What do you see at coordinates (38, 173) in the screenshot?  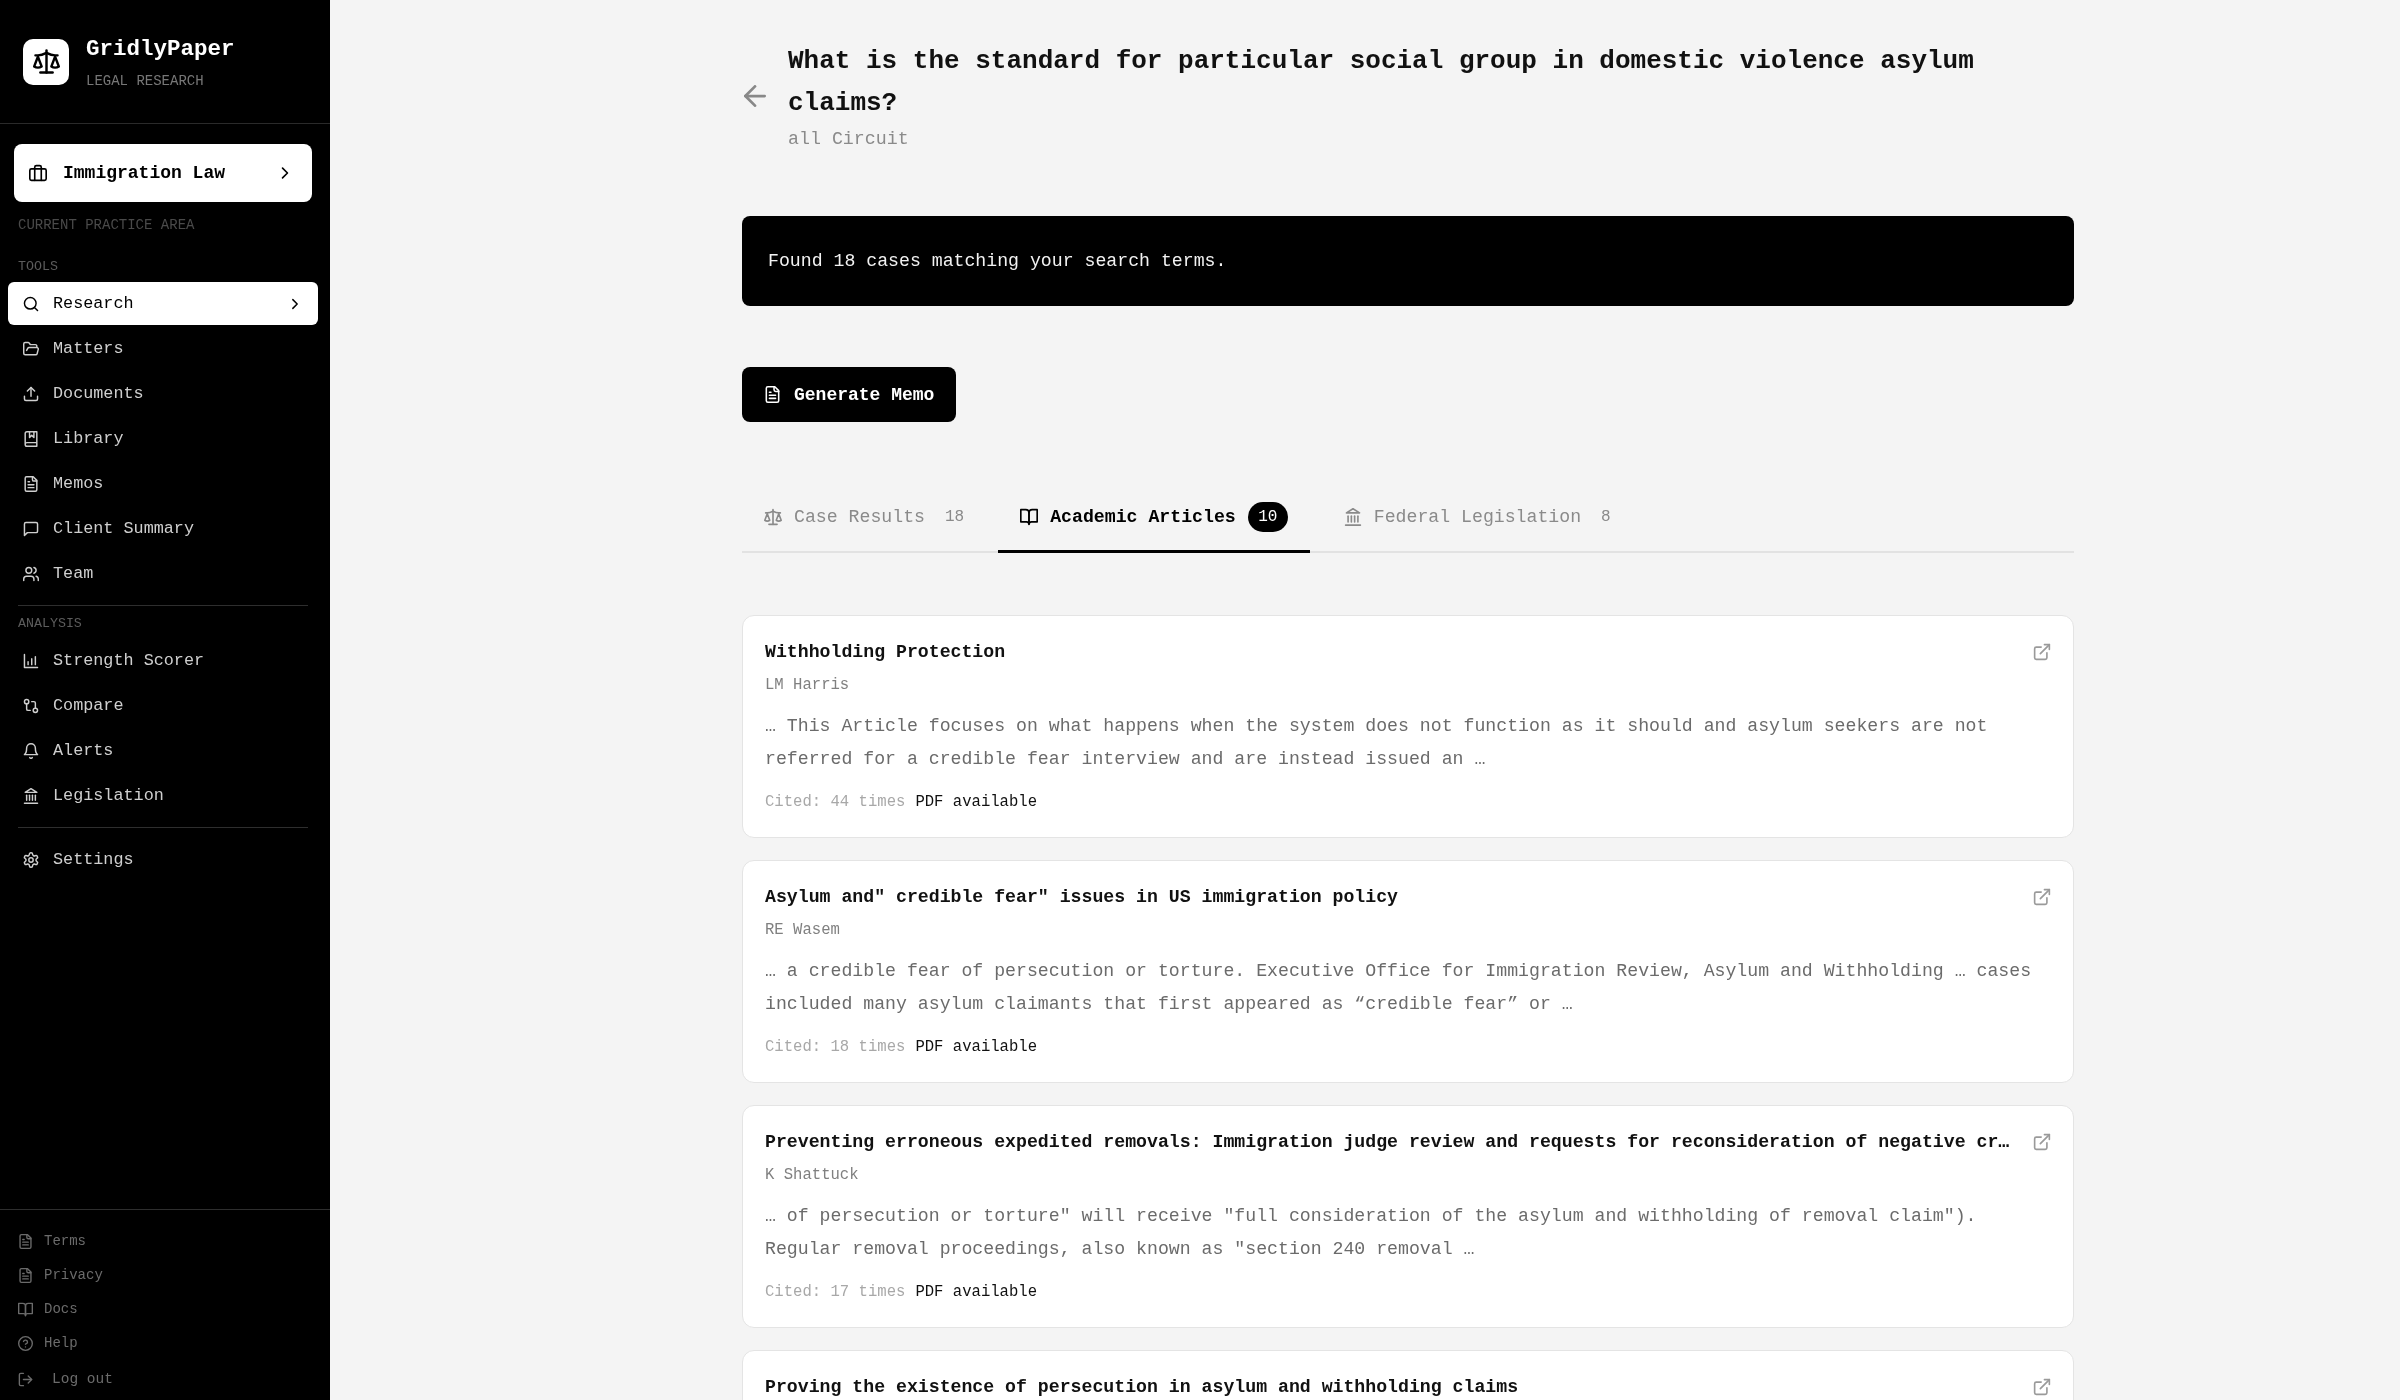 I see `briefcase-icon` at bounding box center [38, 173].